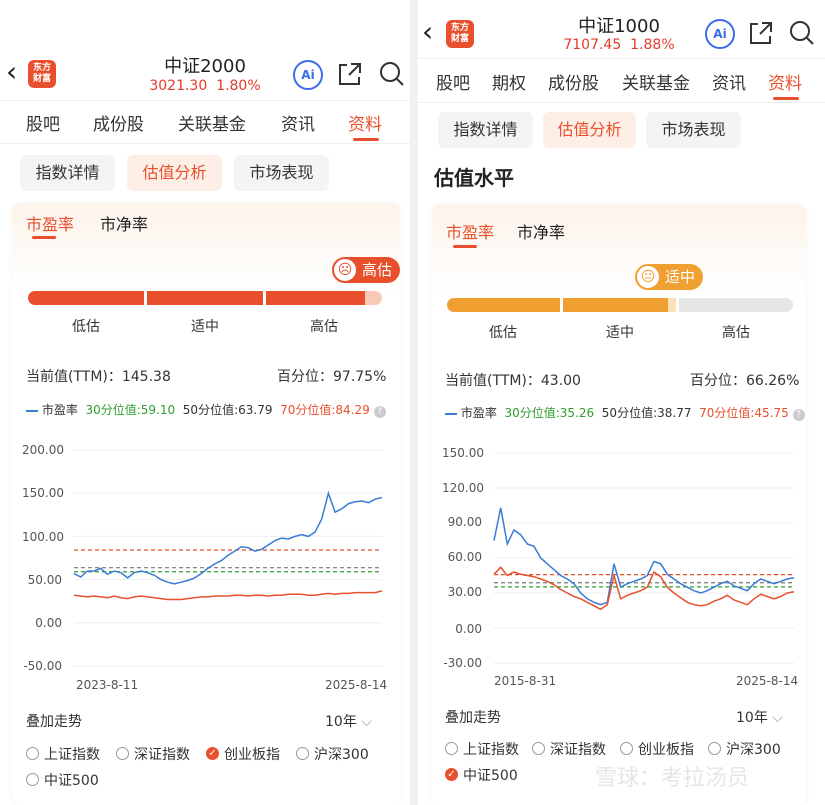 The image size is (825, 805). I want to click on panel-divider, so click(414, 402).